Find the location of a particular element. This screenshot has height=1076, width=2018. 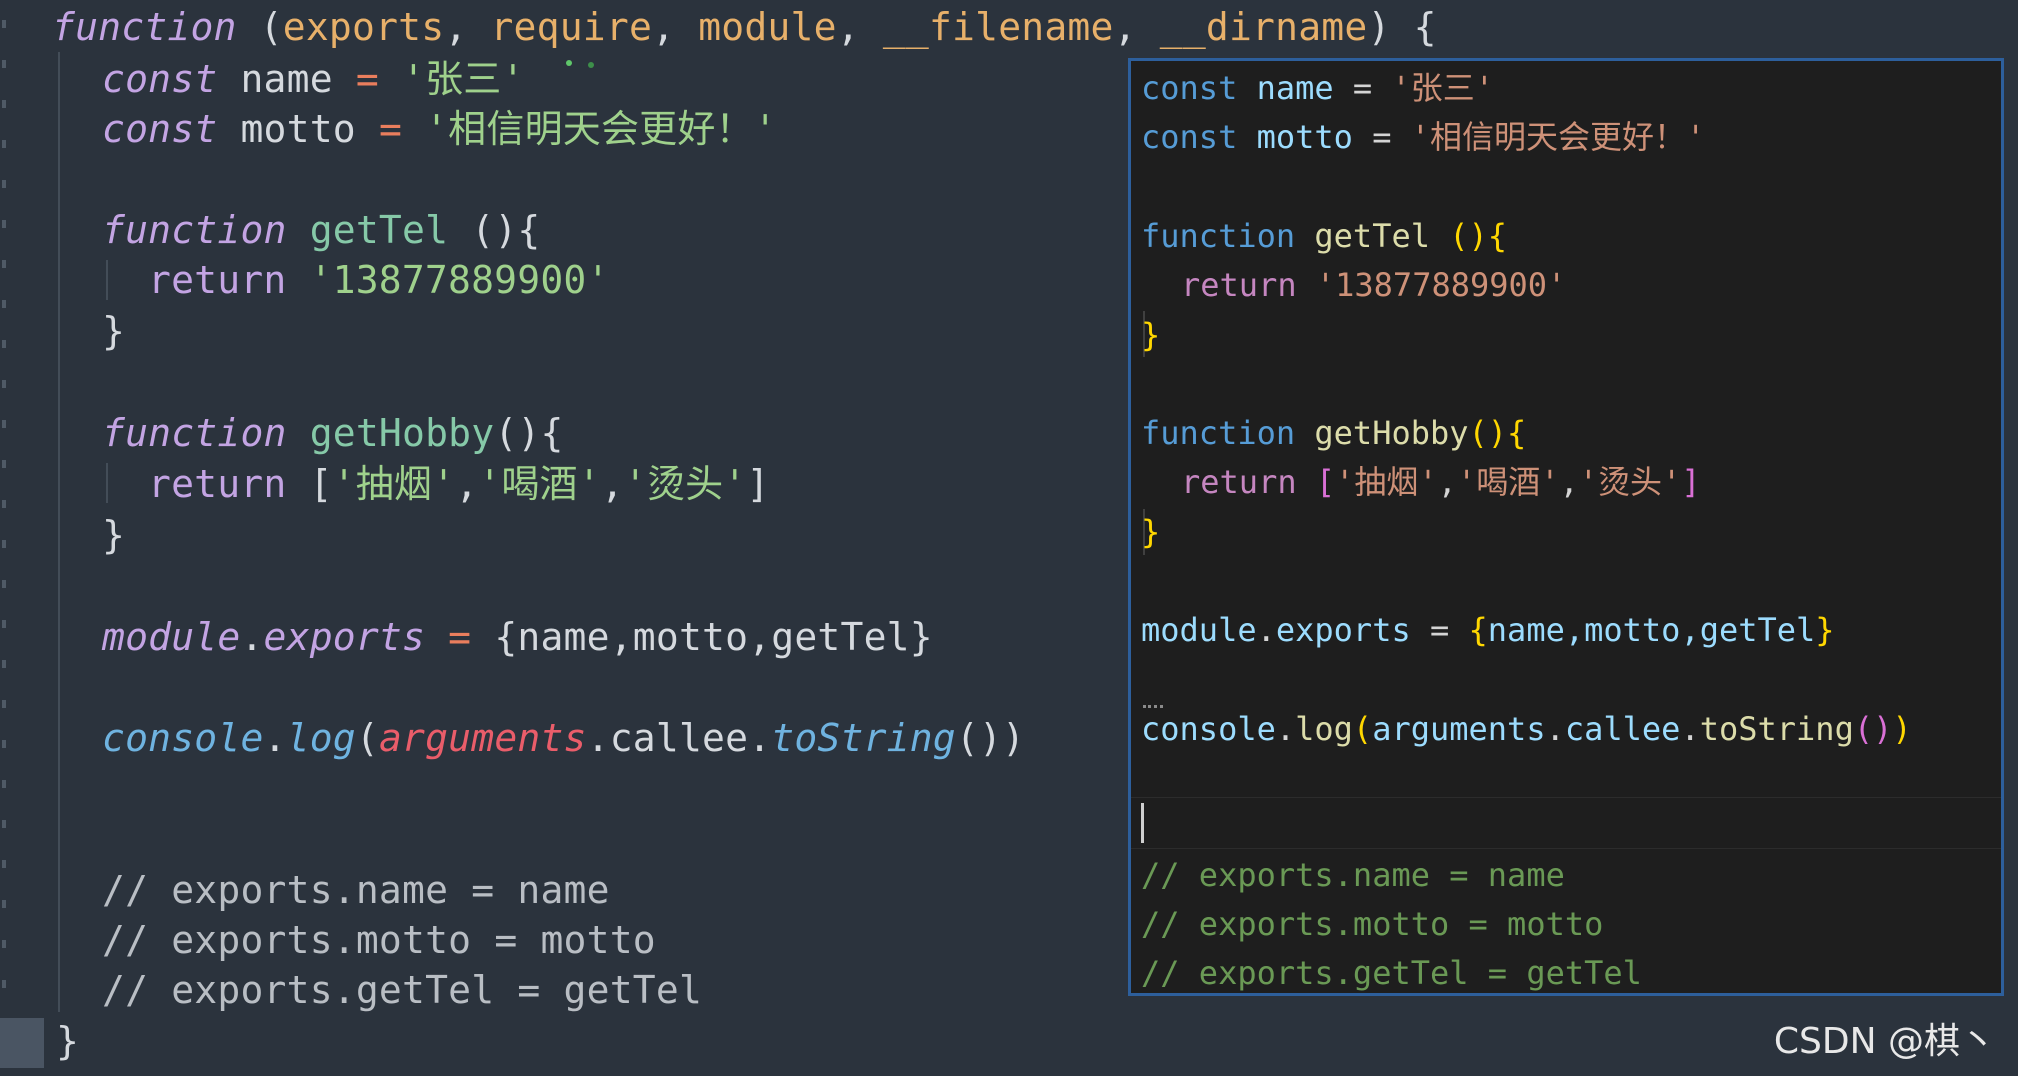

overlay-line-17: // exports.name = name is located at coordinates (1353, 875).